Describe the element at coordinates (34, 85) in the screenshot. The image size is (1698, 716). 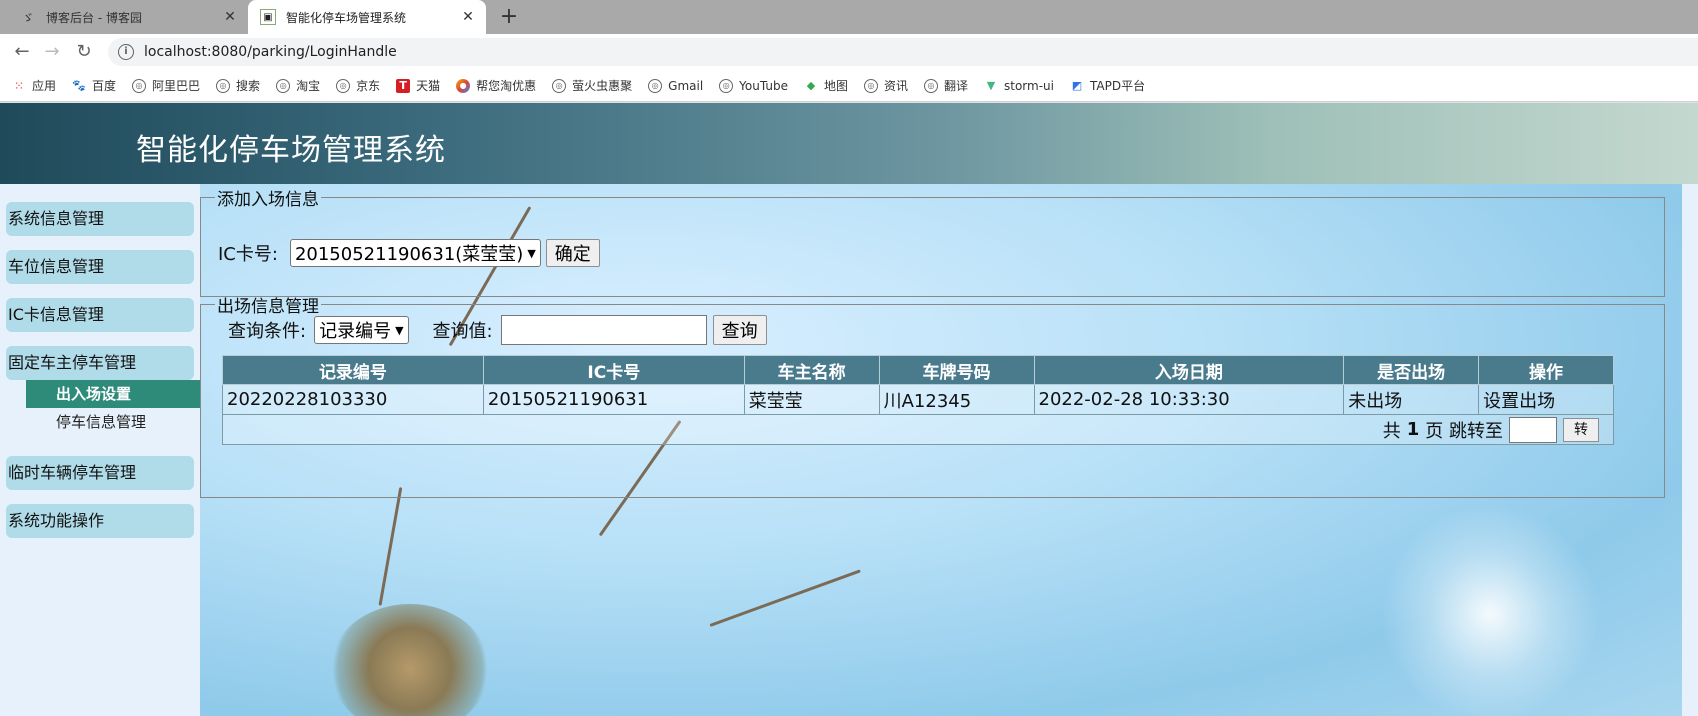
I see `bookmark-apps: ⁙ 应用` at that location.